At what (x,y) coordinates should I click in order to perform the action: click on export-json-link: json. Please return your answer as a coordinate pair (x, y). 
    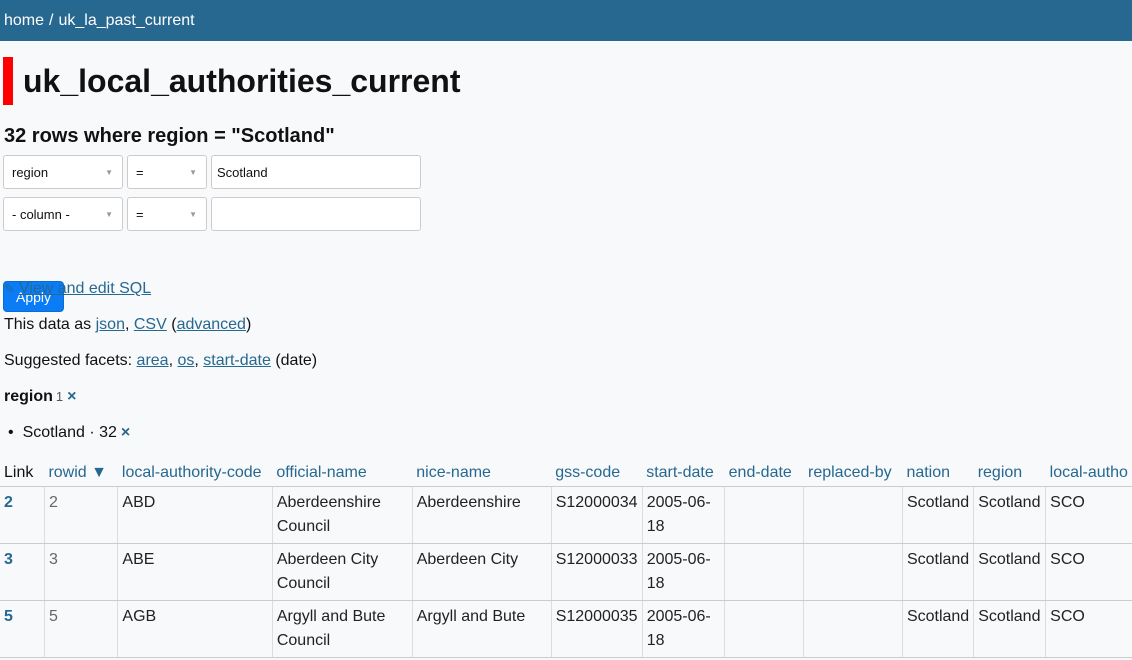
    Looking at the image, I should click on (110, 324).